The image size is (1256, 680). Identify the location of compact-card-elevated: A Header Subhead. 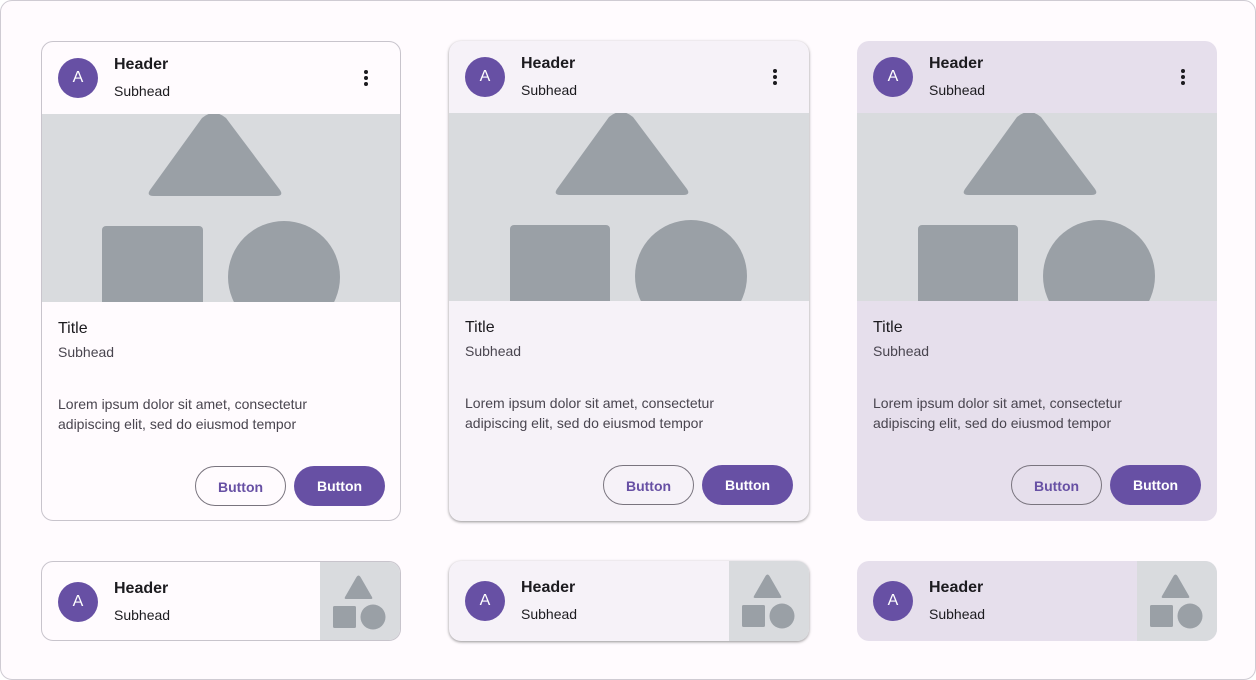
(629, 601).